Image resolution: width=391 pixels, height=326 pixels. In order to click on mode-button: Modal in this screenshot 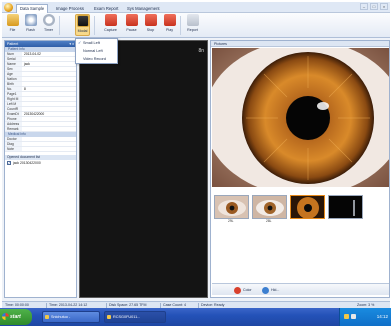, I will do `click(82, 25)`.